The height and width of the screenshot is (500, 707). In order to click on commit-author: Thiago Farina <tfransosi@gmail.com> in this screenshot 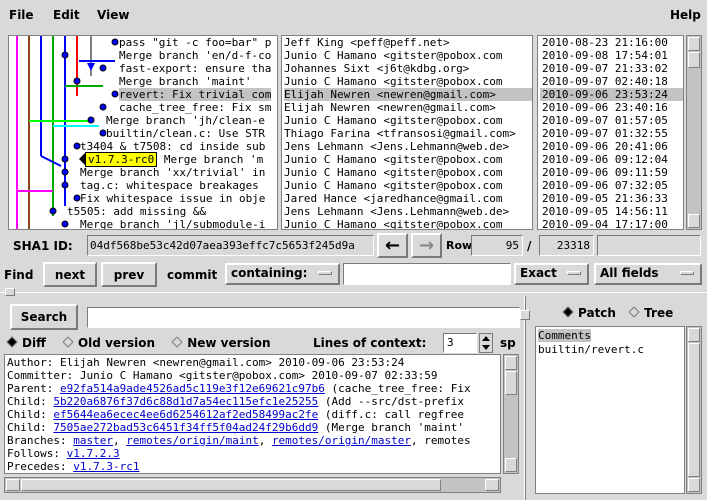, I will do `click(400, 133)`.